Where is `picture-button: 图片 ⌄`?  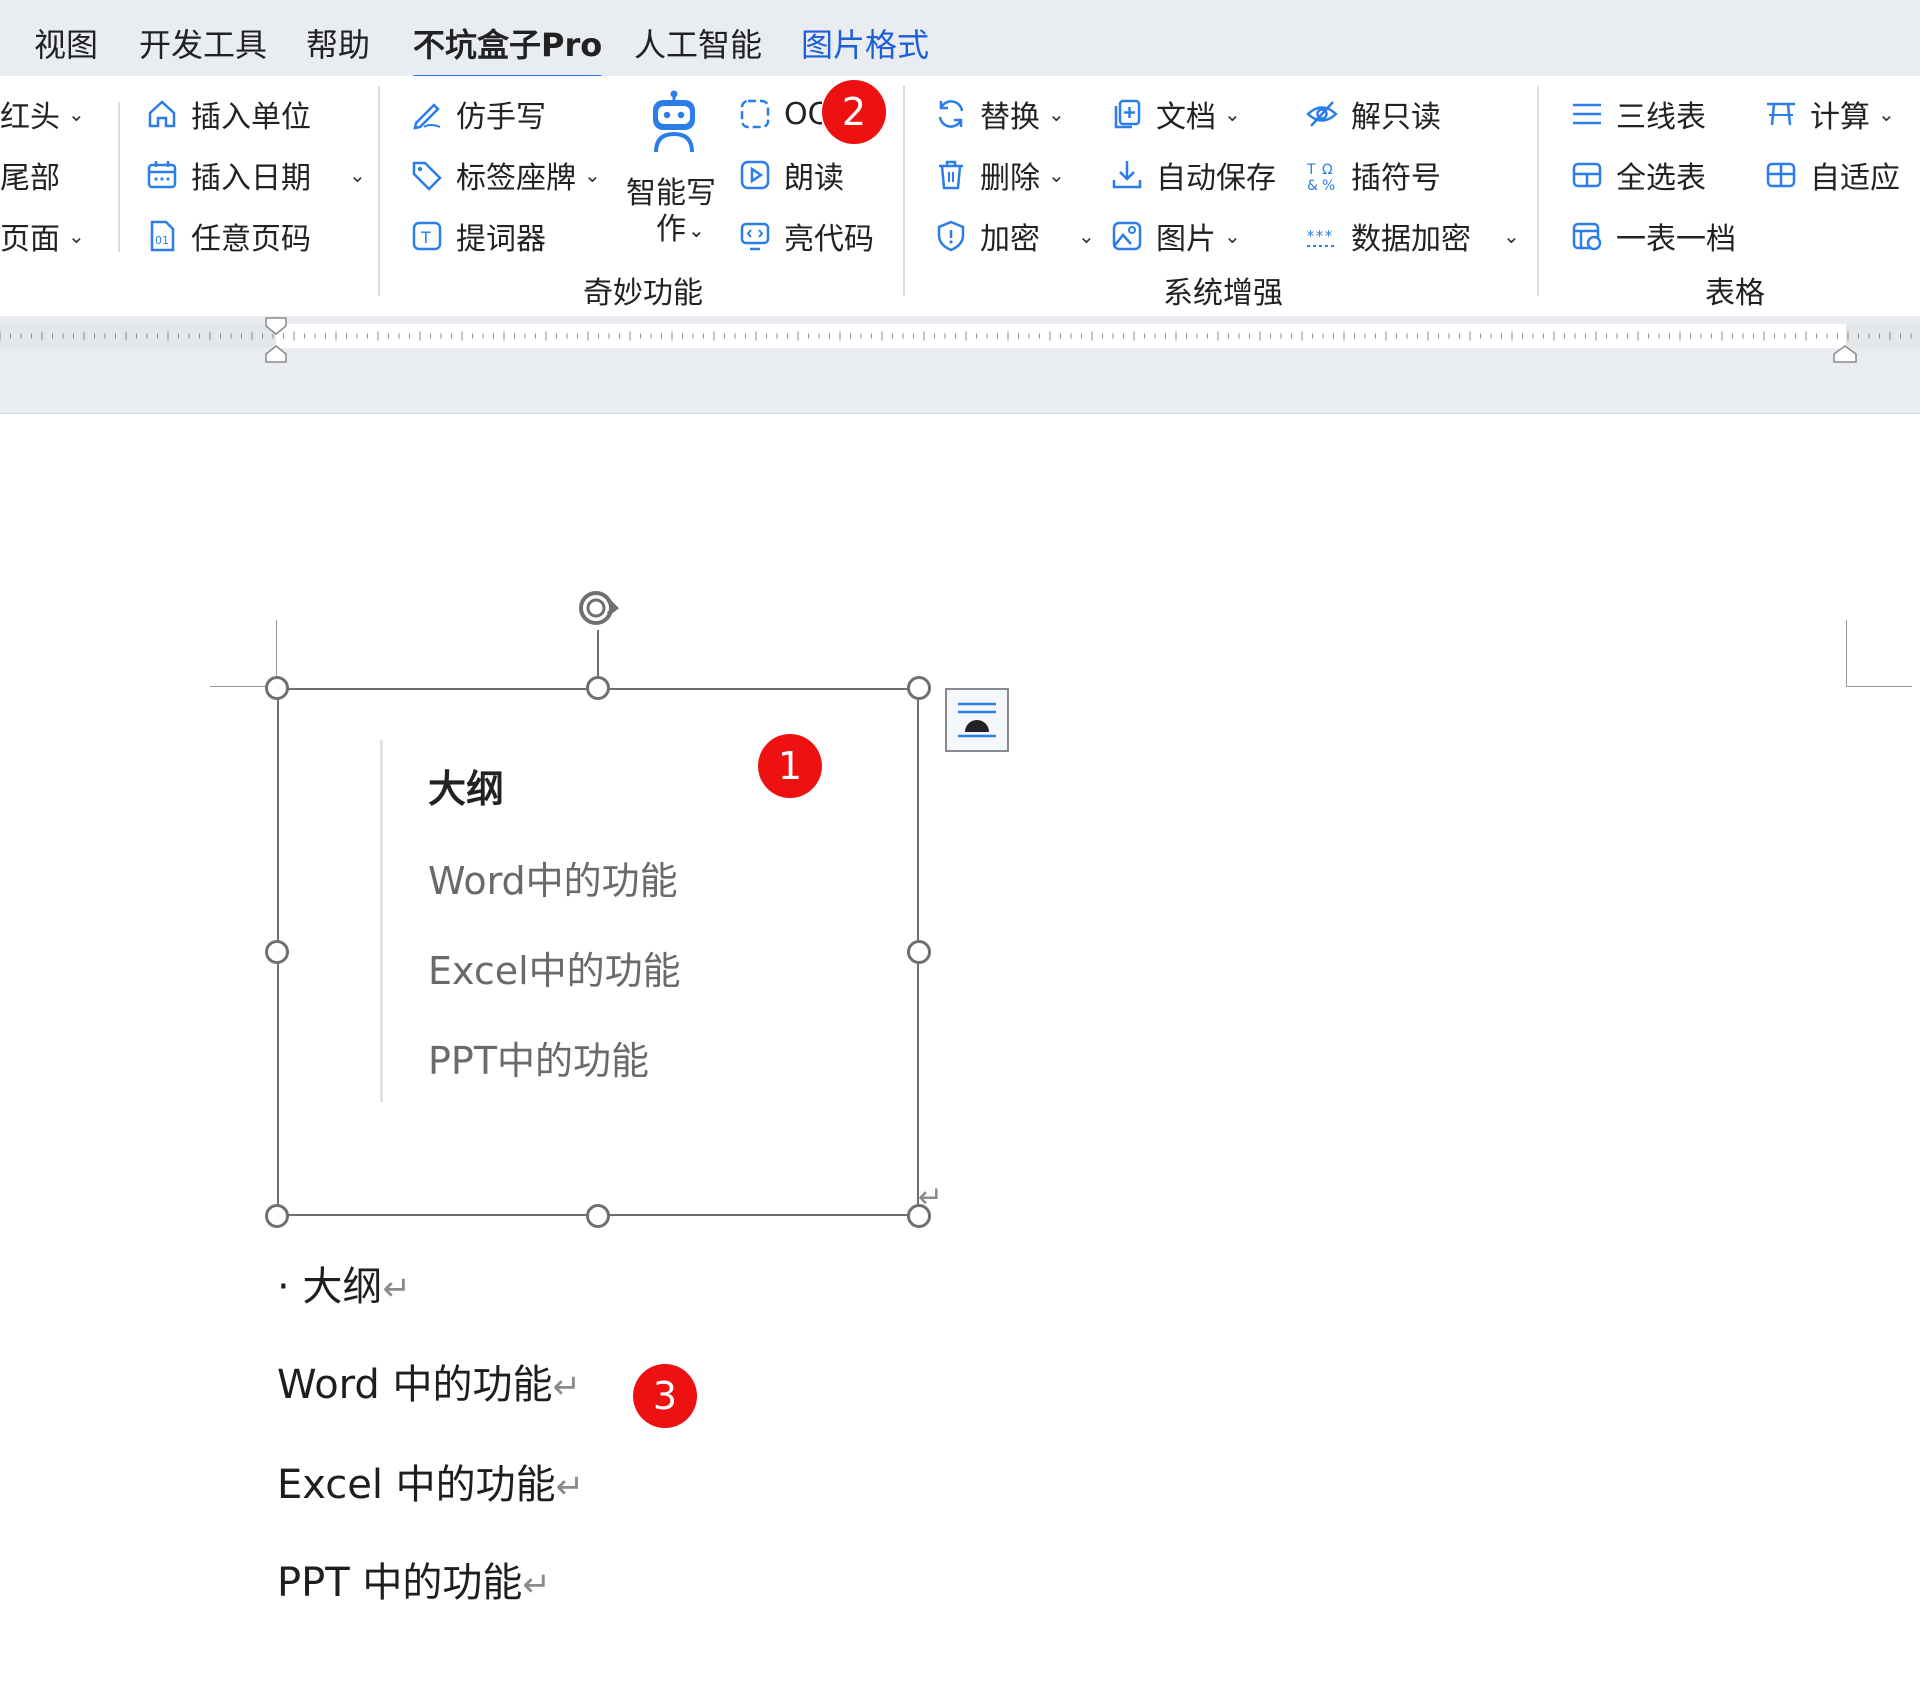 picture-button: 图片 ⌄ is located at coordinates (1175, 236).